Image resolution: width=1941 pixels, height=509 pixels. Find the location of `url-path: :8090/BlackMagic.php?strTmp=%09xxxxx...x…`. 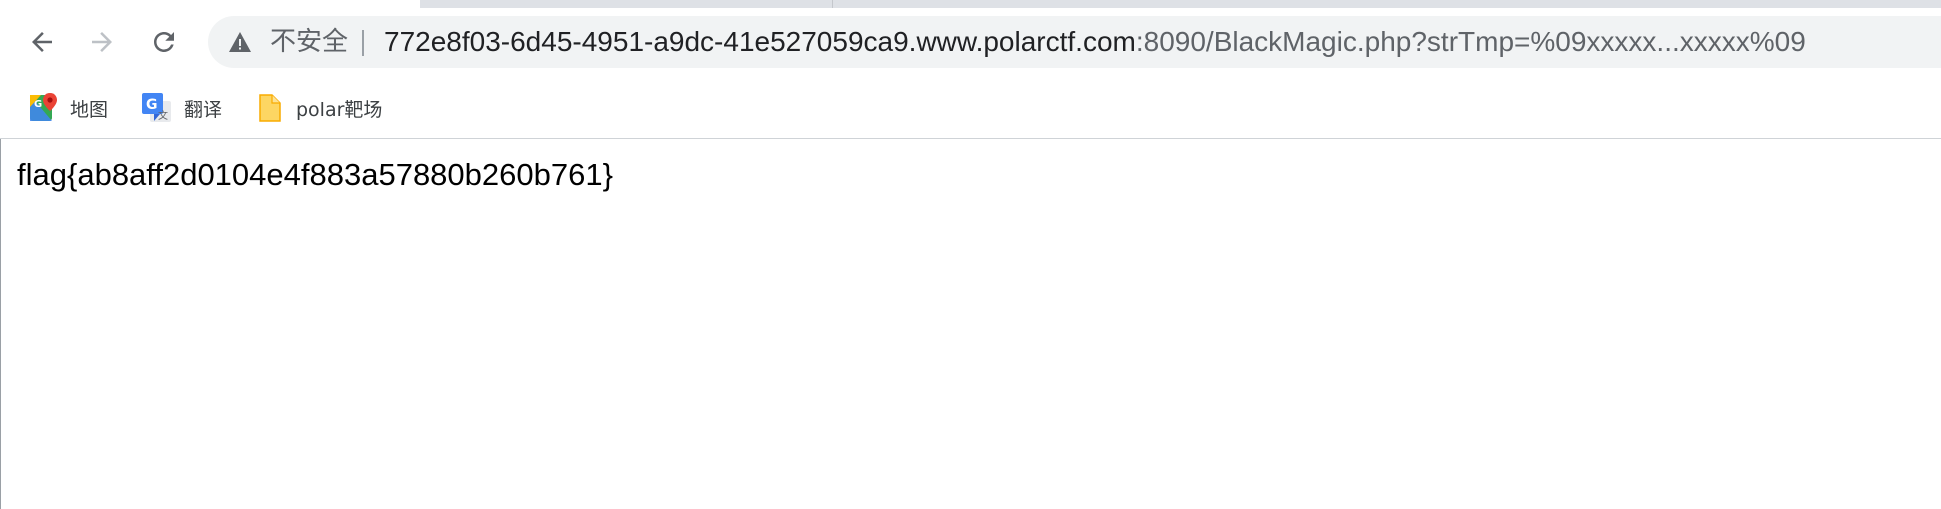

url-path: :8090/BlackMagic.php?strTmp=%09xxxxx...x… is located at coordinates (1470, 41).